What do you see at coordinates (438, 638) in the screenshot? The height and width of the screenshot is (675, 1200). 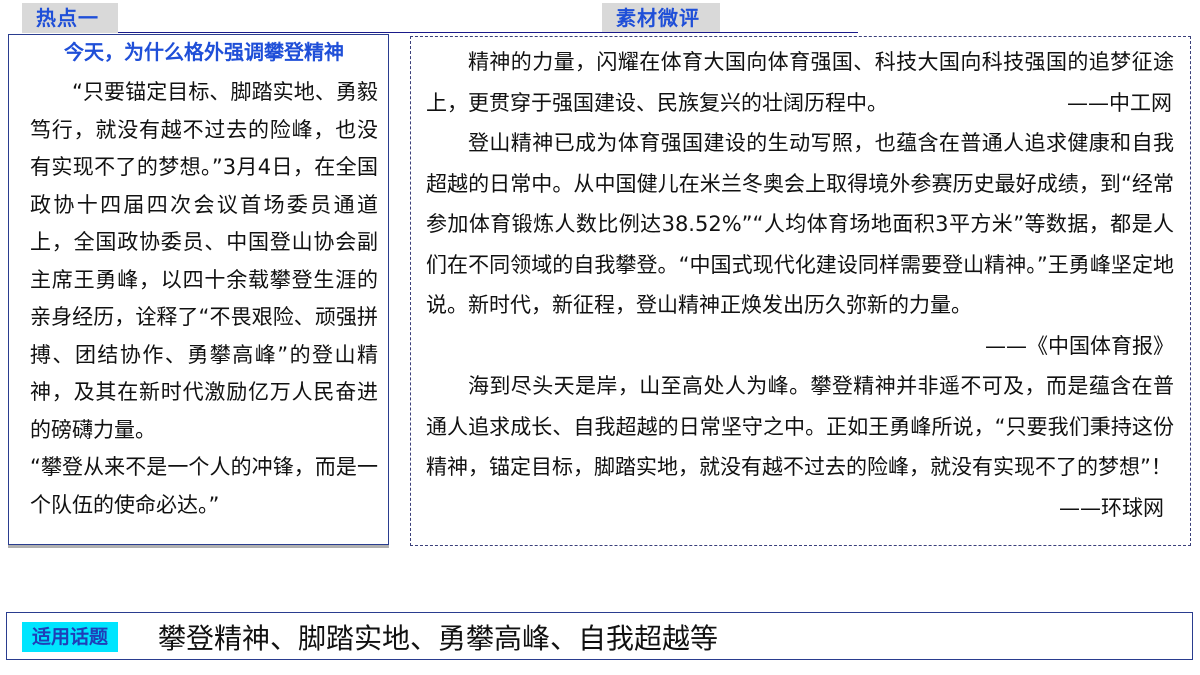 I see `topics-list: 攀登精神、脚踏实地、勇攀高峰、自我超越等` at bounding box center [438, 638].